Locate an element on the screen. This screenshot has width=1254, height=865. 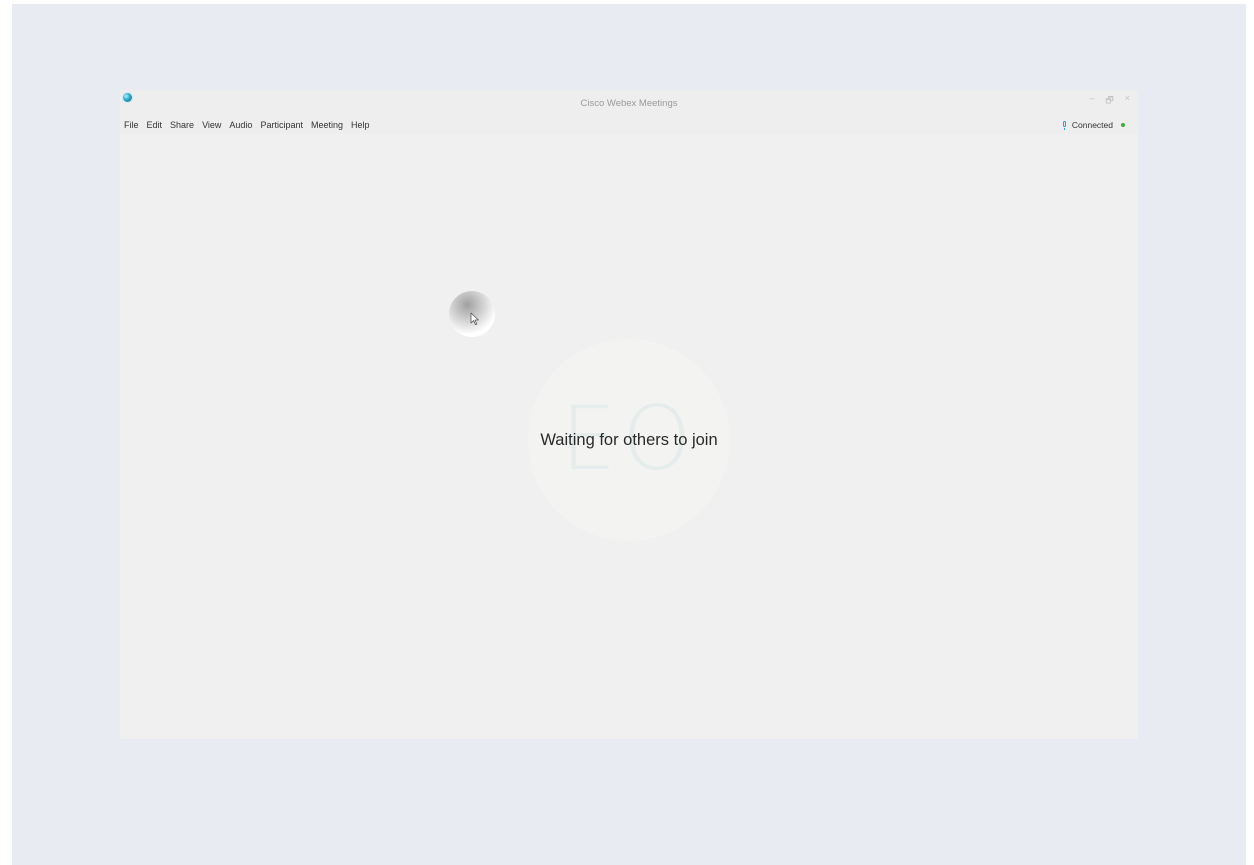
connection-status: Connected is located at coordinates (1093, 125).